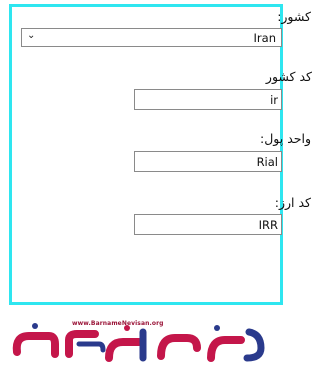  I want to click on country-label: کشور:, so click(294, 16).